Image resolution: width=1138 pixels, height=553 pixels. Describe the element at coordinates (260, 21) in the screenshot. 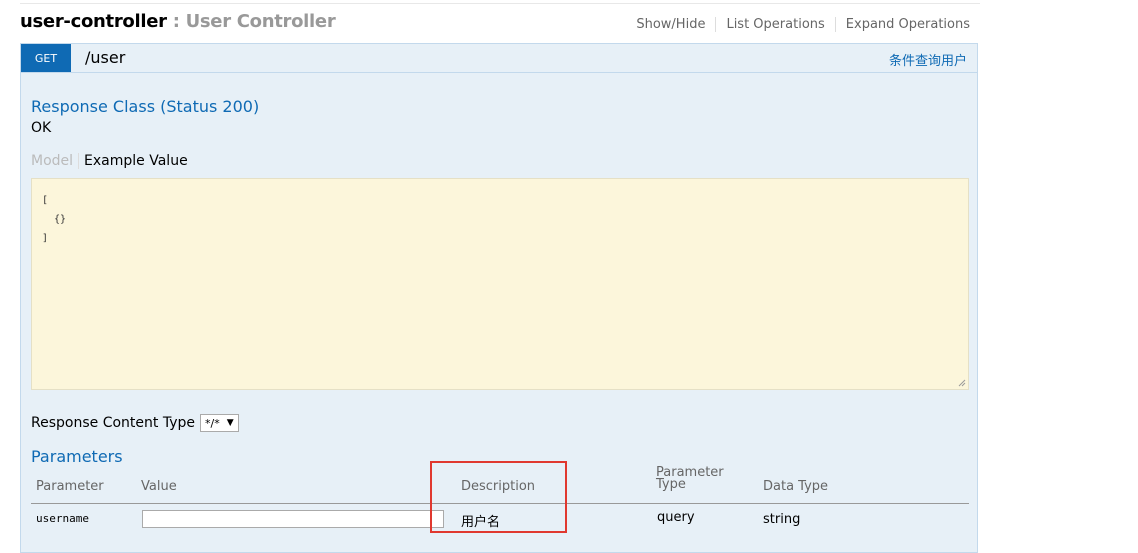

I see `controller-description: User Controller` at that location.